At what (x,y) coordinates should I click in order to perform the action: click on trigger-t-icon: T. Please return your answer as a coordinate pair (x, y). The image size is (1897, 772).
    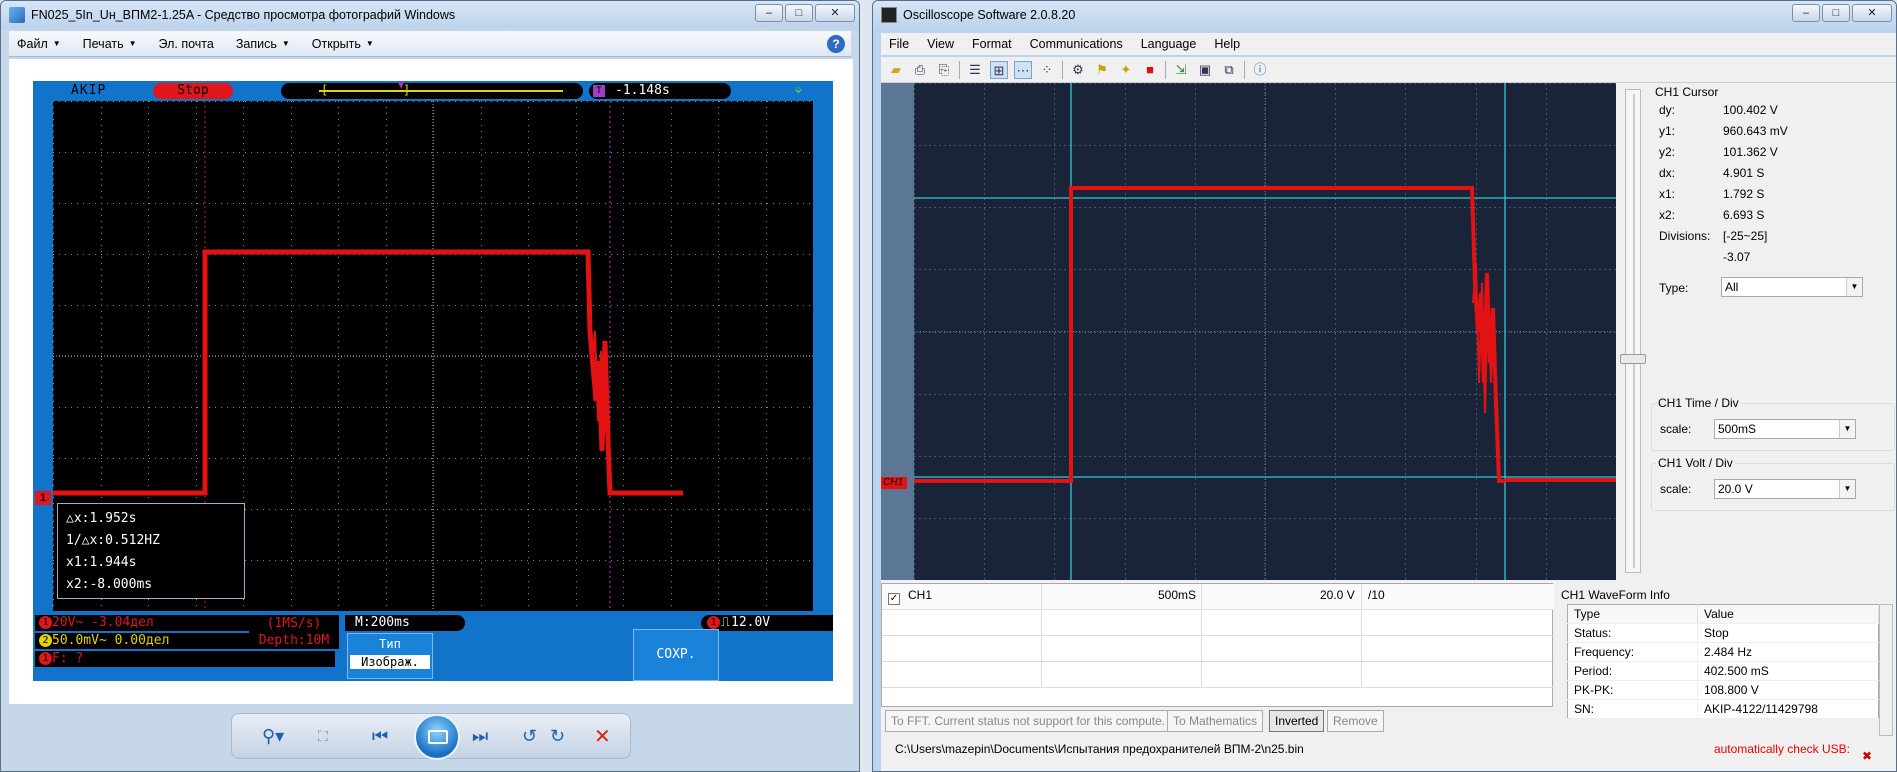
    Looking at the image, I should click on (599, 91).